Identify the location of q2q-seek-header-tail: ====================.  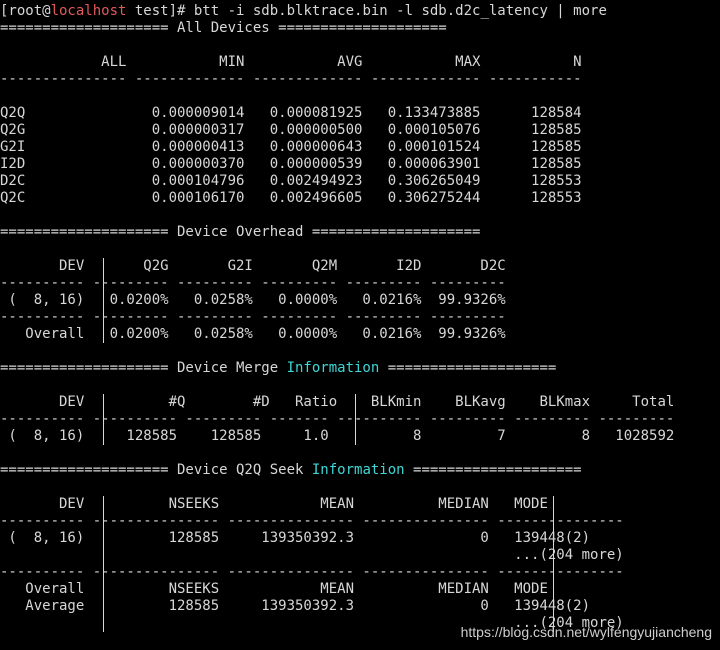
(493, 470).